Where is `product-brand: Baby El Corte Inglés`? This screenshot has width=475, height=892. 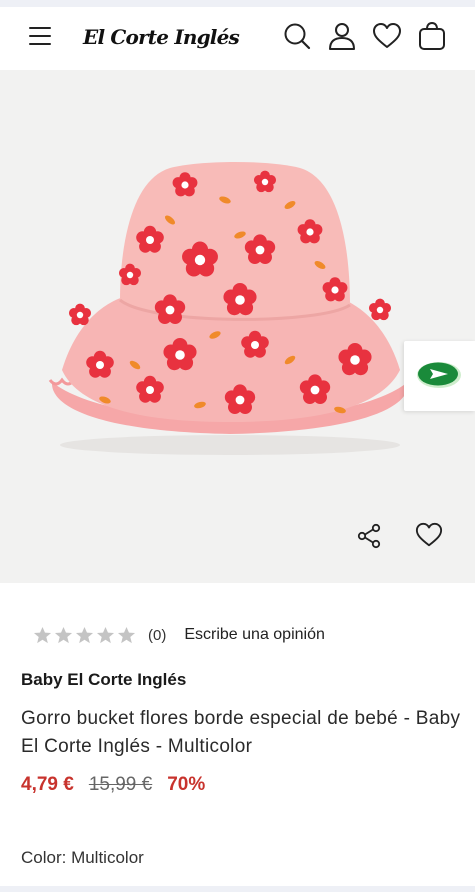 product-brand: Baby El Corte Inglés is located at coordinates (103, 680).